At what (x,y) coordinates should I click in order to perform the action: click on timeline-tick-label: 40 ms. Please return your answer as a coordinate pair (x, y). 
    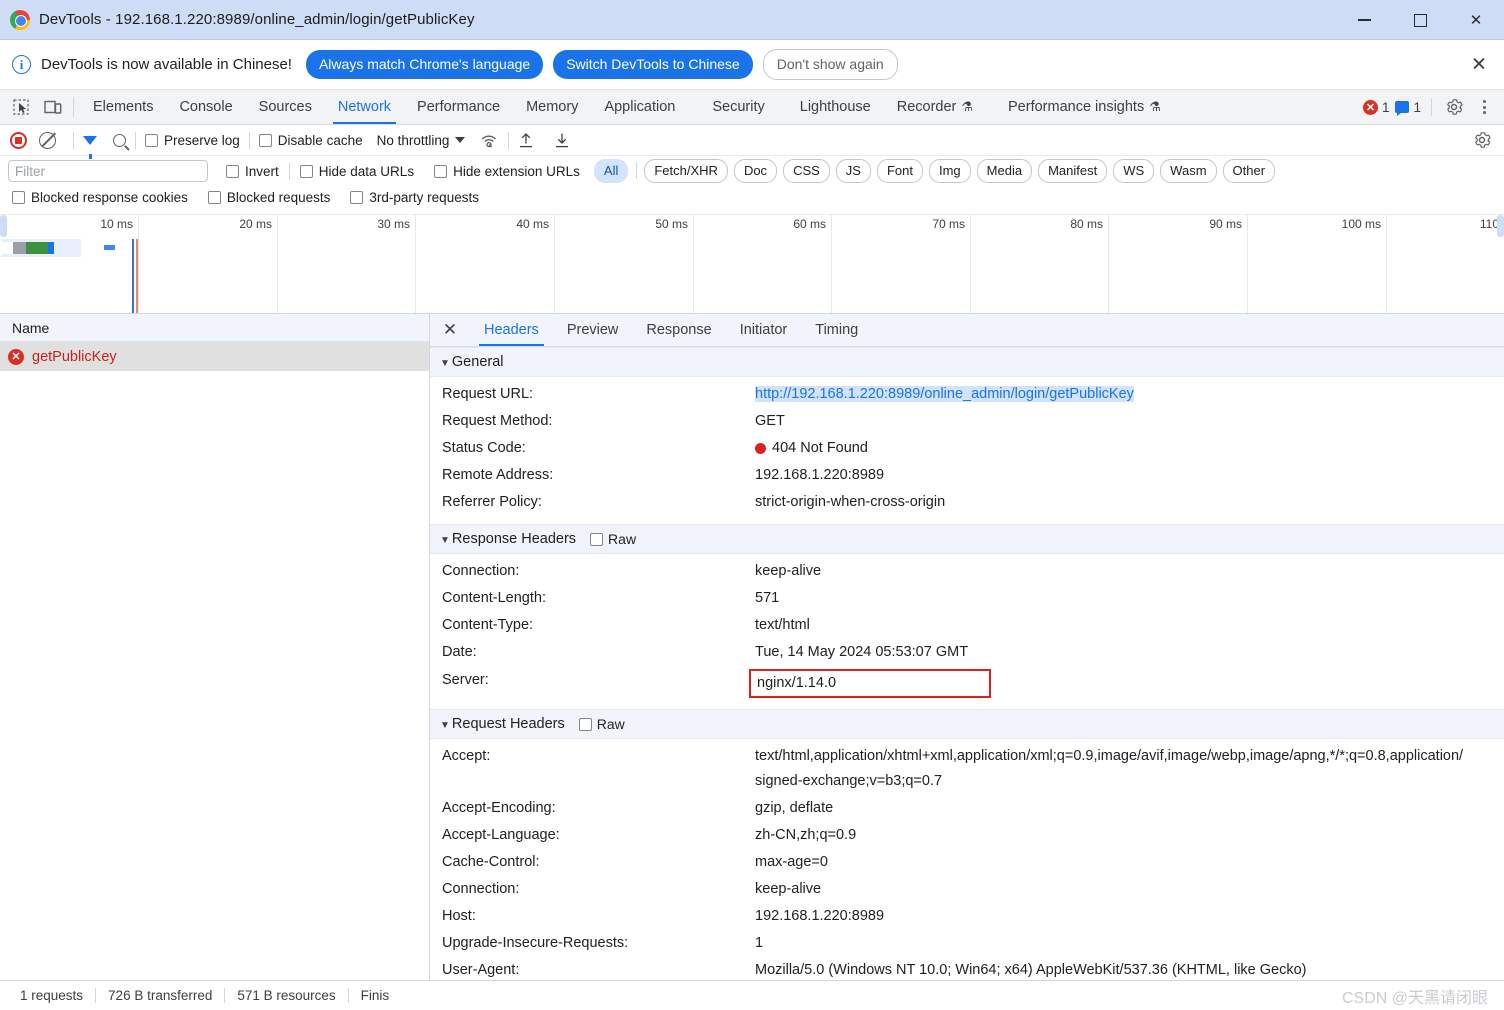
    Looking at the image, I should click on (532, 224).